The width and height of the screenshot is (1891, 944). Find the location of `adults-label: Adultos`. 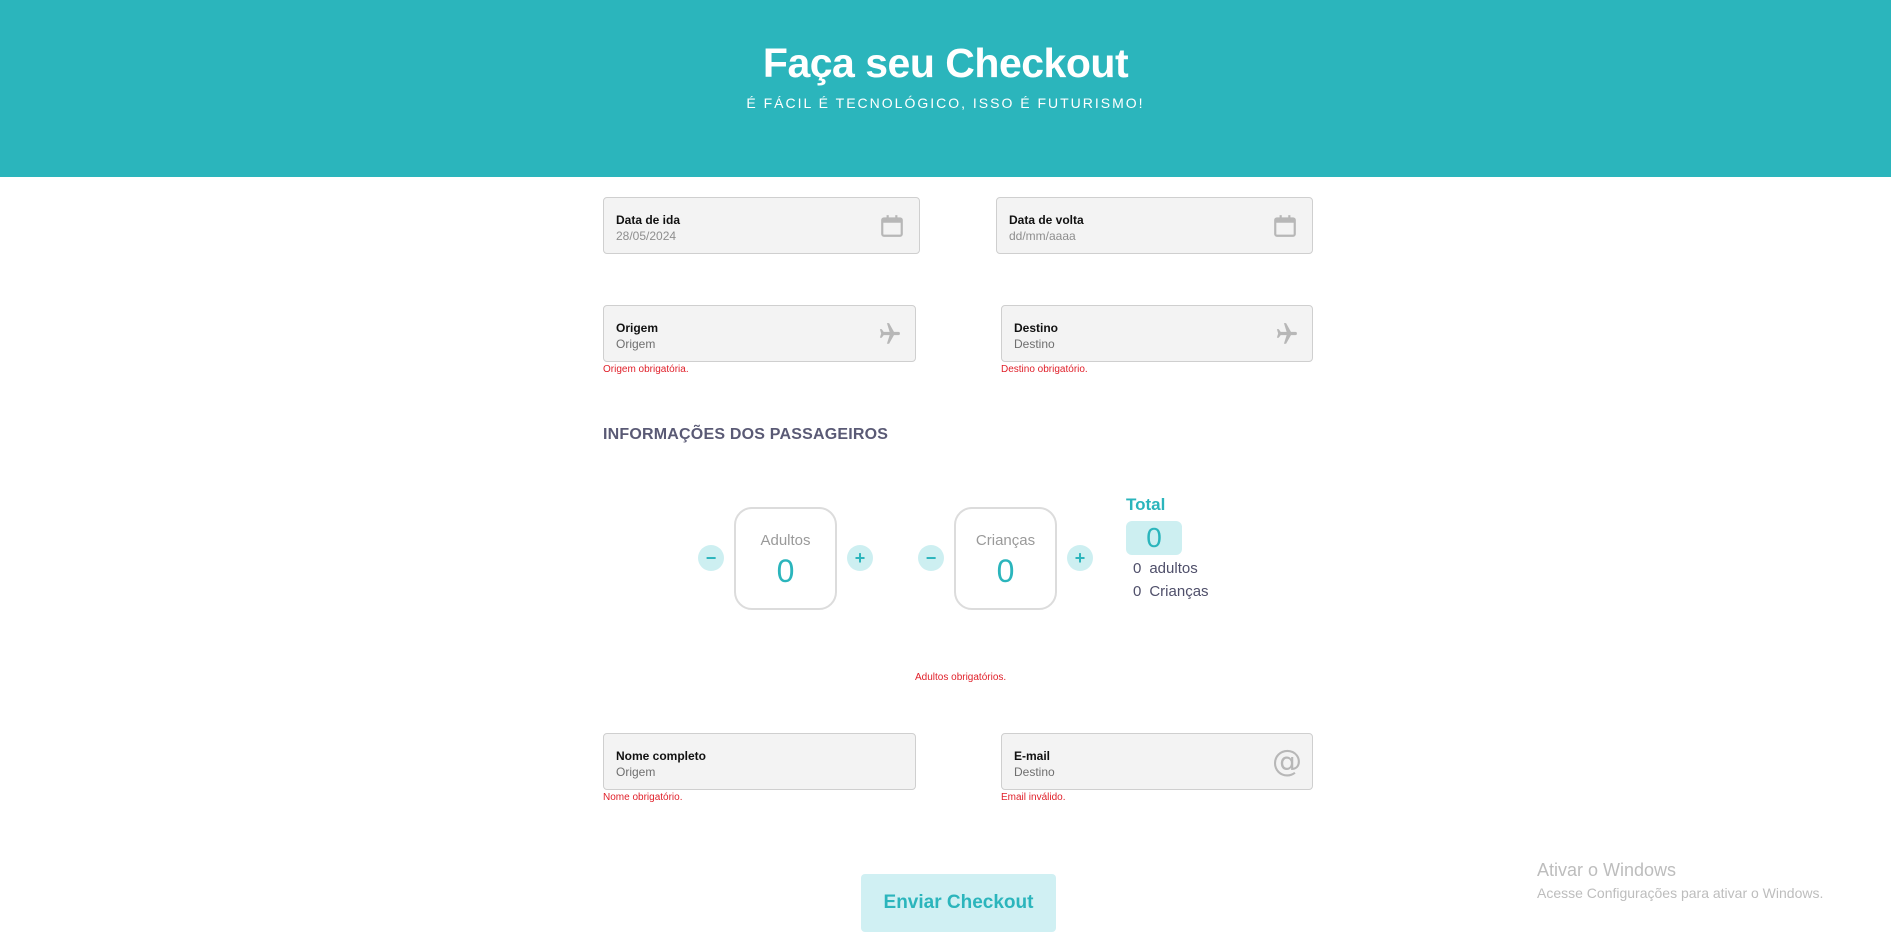

adults-label: Adultos is located at coordinates (785, 540).